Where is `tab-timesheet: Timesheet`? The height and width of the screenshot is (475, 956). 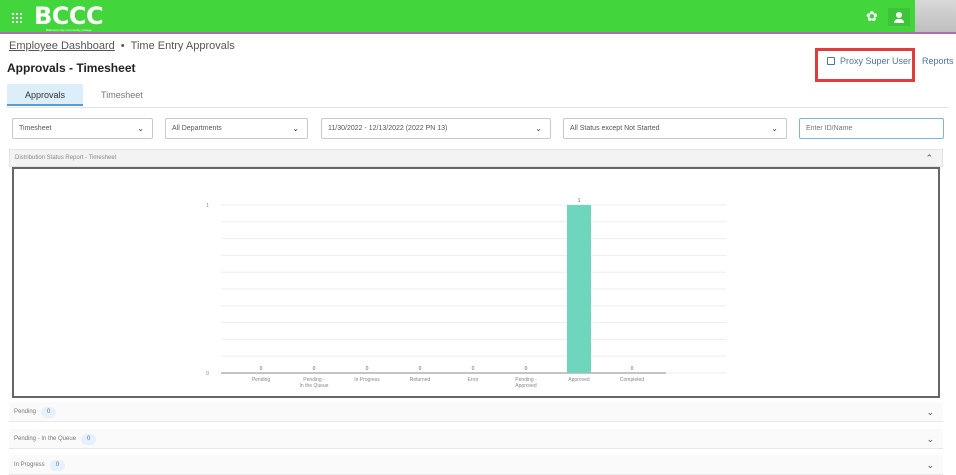 tab-timesheet: Timesheet is located at coordinates (122, 95).